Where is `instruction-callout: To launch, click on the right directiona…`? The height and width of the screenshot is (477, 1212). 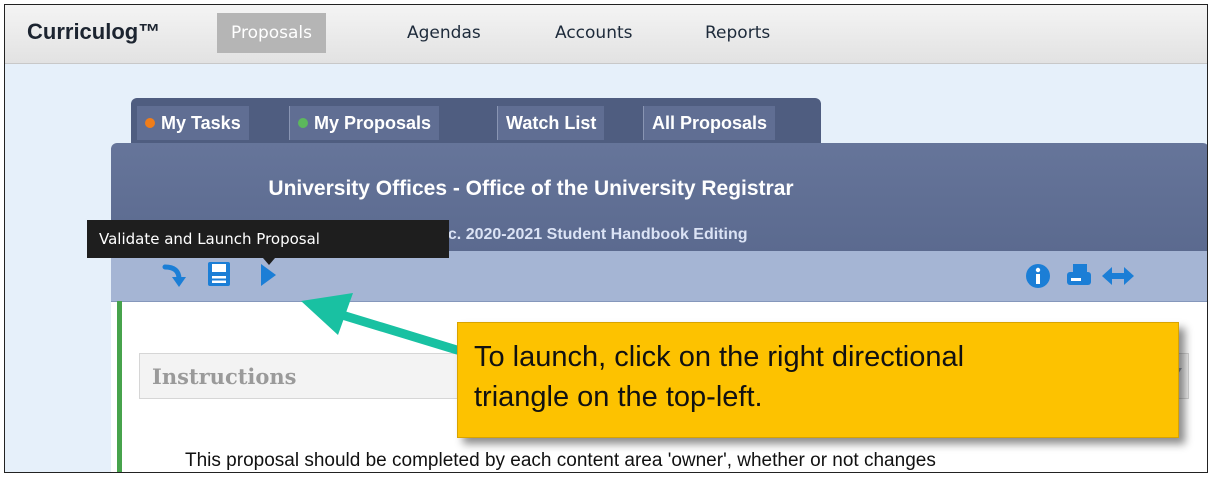 instruction-callout: To launch, click on the right directiona… is located at coordinates (818, 380).